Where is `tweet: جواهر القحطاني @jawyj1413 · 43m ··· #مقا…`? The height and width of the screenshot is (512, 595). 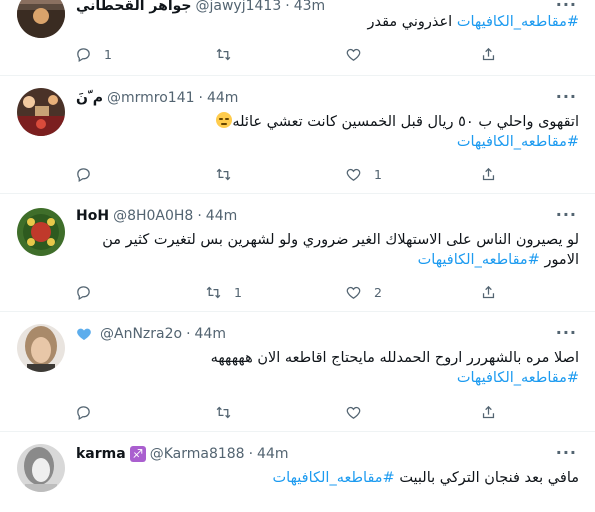 tweet: جواهر القحطاني @jawyj1413 · 43m ··· #مقا… is located at coordinates (297, 38).